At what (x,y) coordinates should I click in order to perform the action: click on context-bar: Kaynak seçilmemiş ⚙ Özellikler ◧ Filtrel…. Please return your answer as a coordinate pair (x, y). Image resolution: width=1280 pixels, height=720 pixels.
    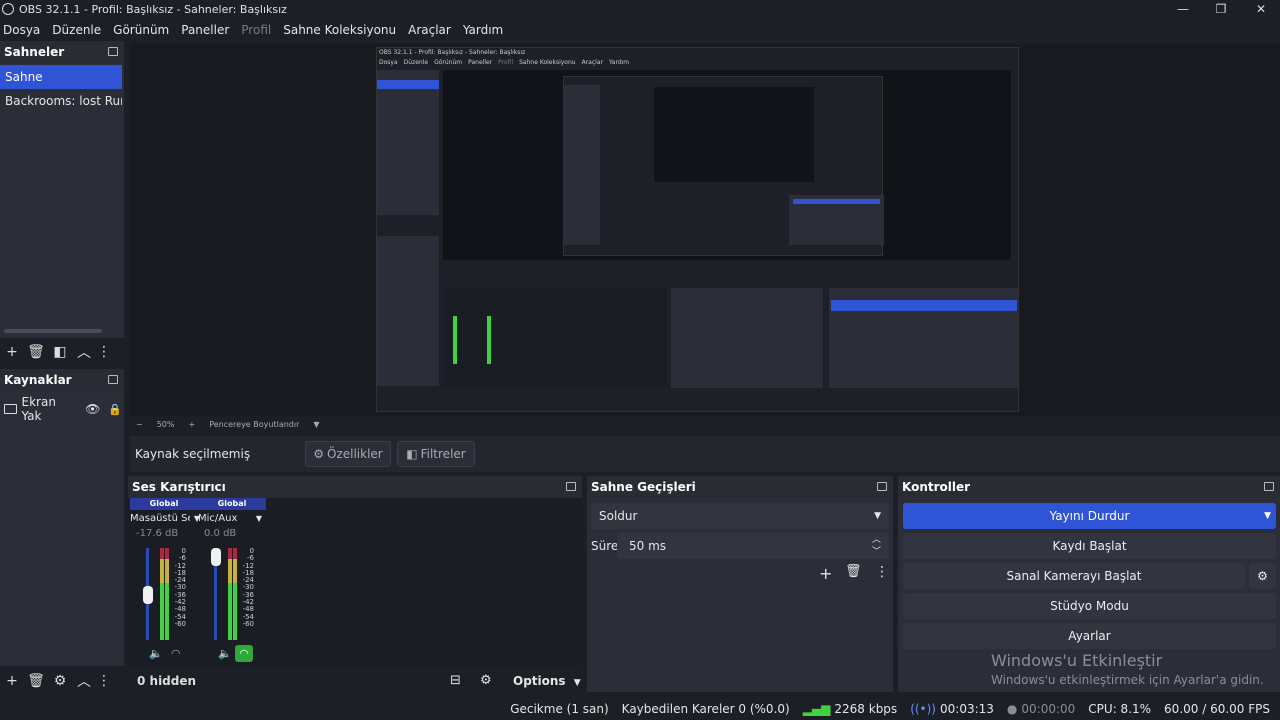
    Looking at the image, I should click on (705, 454).